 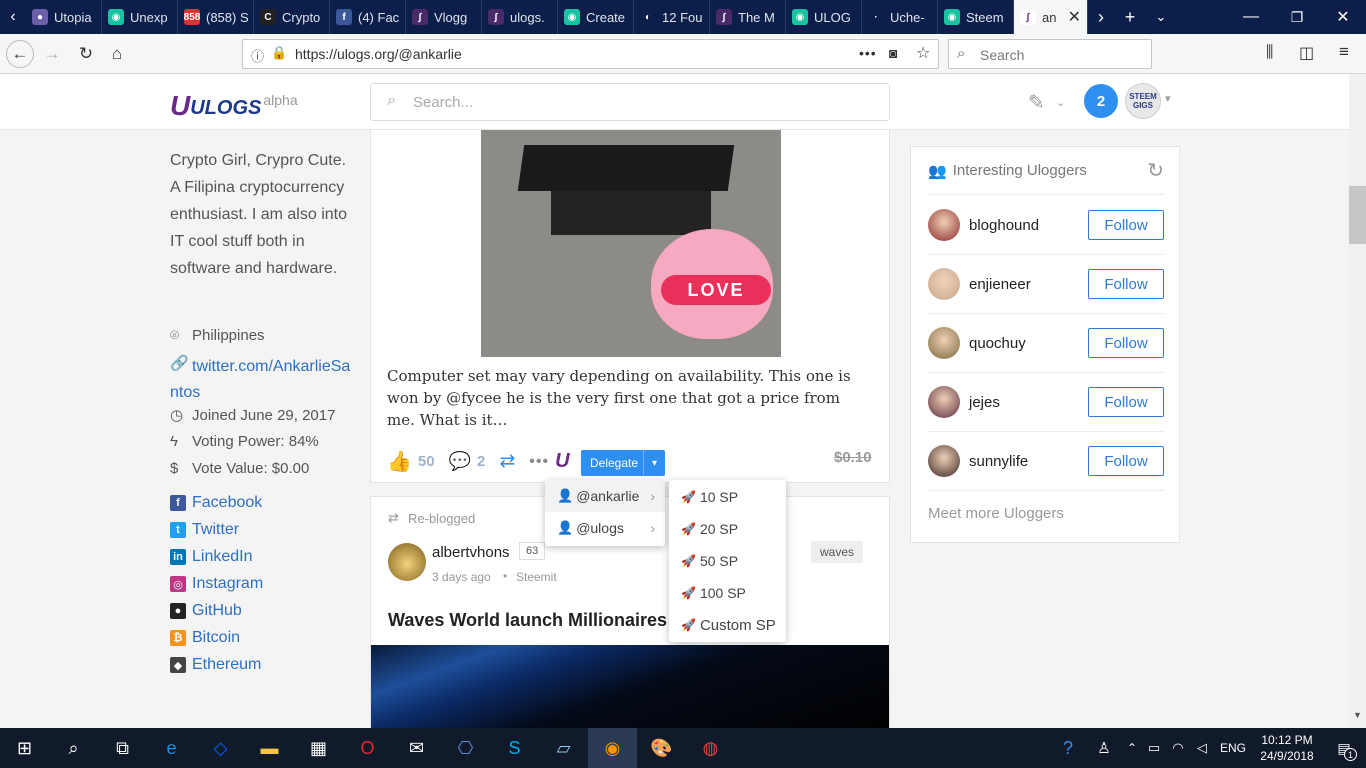 What do you see at coordinates (1357, 715) in the screenshot?
I see `scroll-down-icon: ▼` at bounding box center [1357, 715].